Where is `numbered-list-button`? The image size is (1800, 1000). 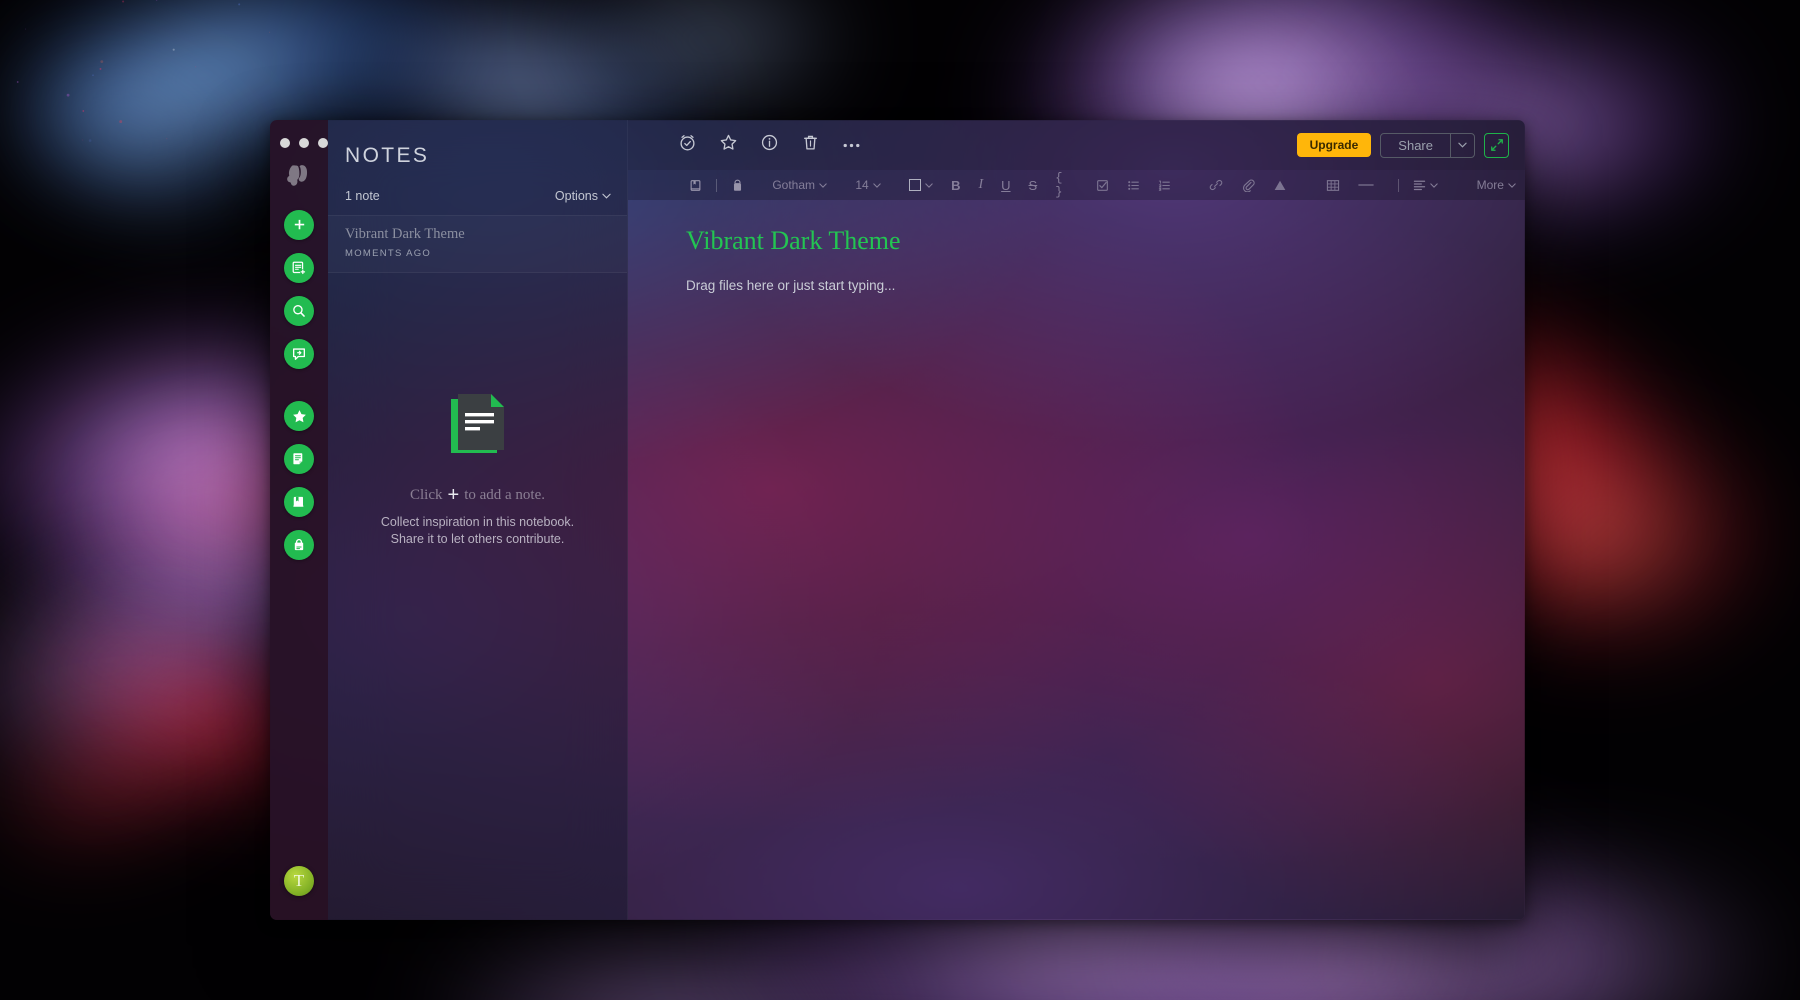 numbered-list-button is located at coordinates (1164, 185).